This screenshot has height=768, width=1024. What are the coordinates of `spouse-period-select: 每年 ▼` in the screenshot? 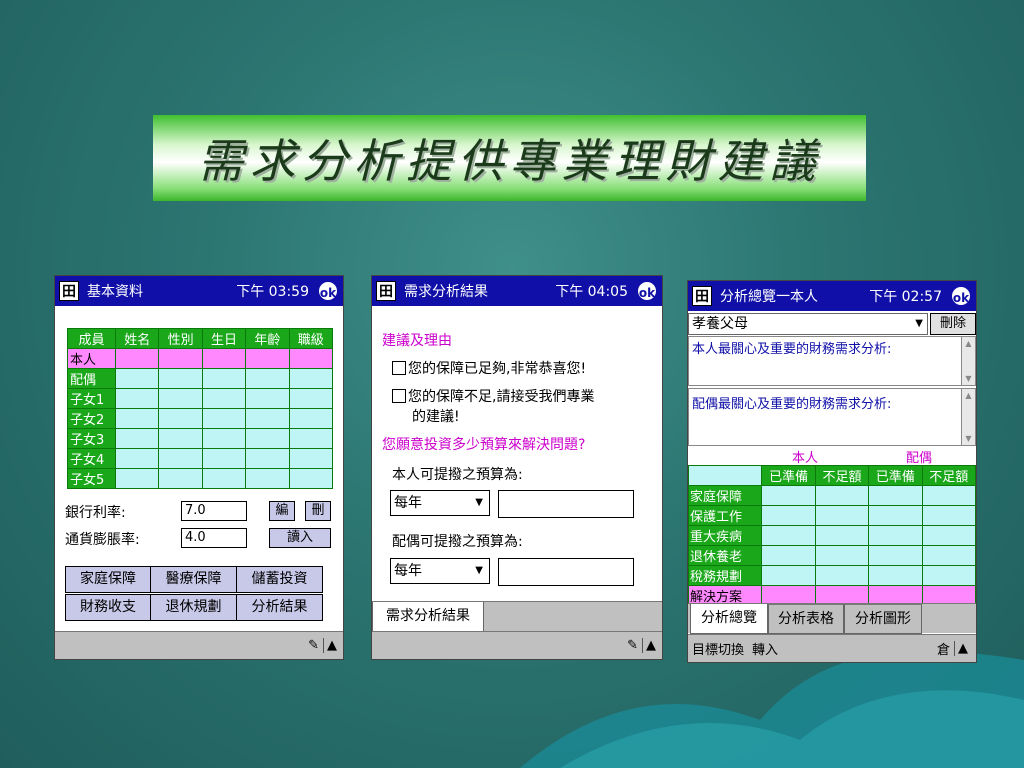 It's located at (440, 571).